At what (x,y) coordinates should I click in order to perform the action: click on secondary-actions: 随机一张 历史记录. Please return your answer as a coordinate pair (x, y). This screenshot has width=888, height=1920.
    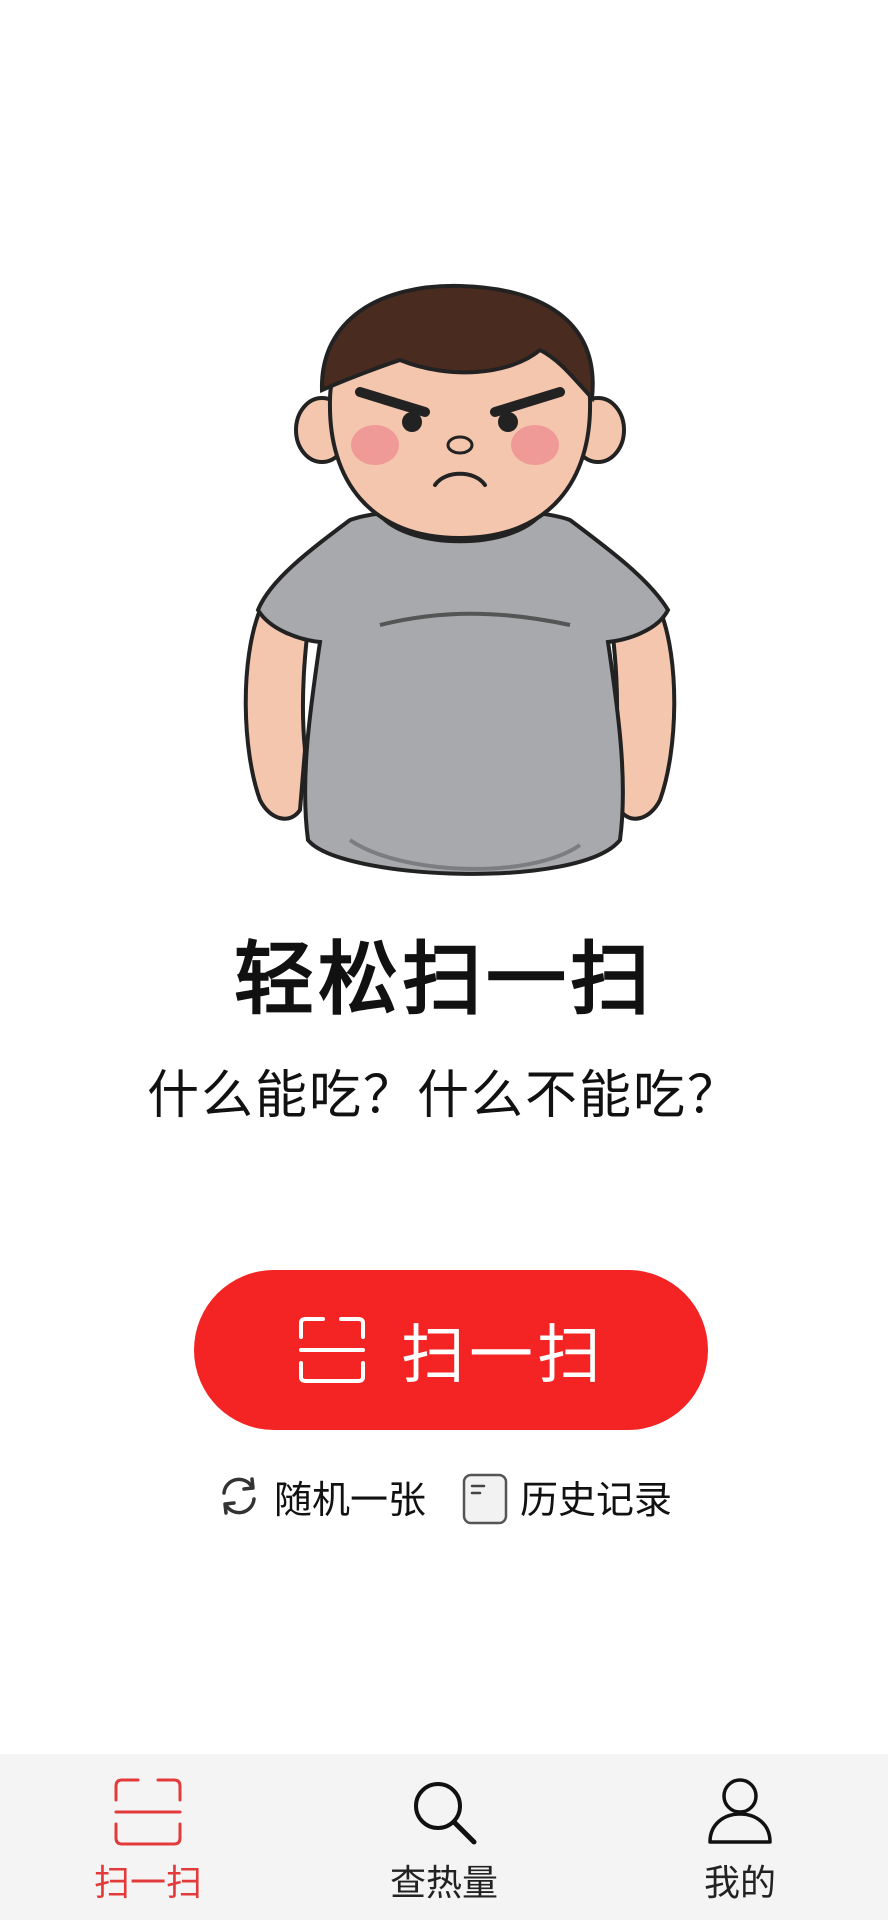
    Looking at the image, I should click on (444, 1496).